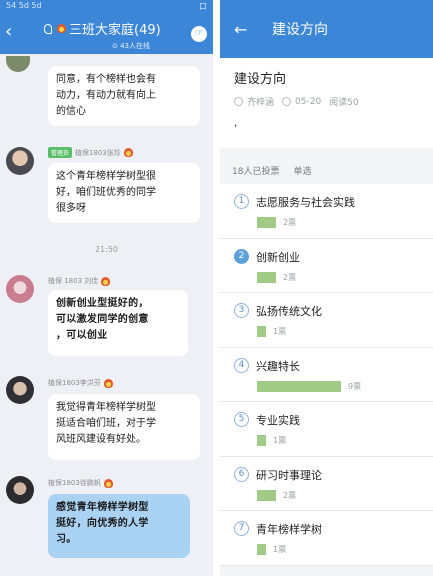 This screenshot has width=433, height=576. What do you see at coordinates (106, 249) in the screenshot?
I see `timestamp: 21:50` at bounding box center [106, 249].